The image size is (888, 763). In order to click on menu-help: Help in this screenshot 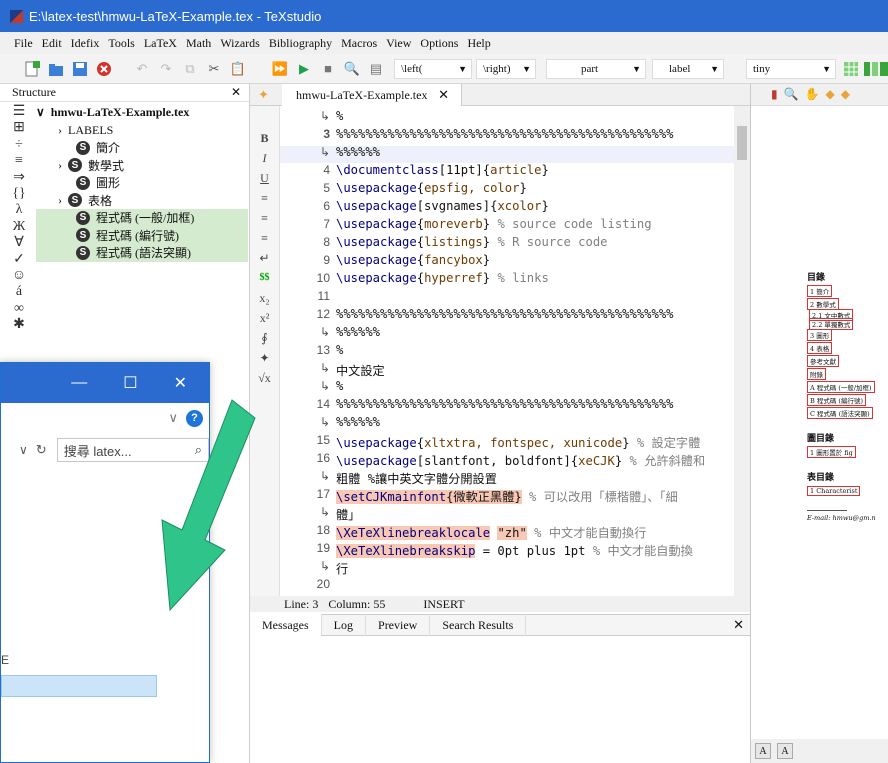, I will do `click(478, 43)`.